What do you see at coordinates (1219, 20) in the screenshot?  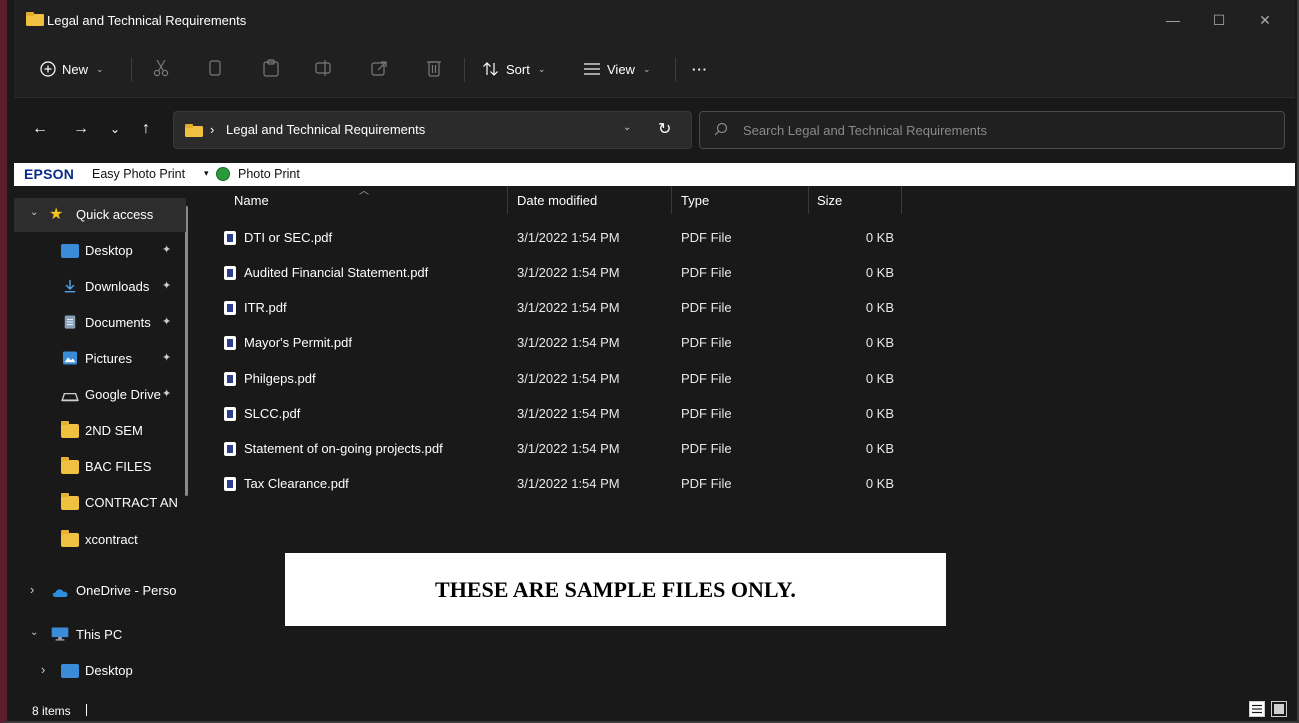 I see `maximize-button: ☐` at bounding box center [1219, 20].